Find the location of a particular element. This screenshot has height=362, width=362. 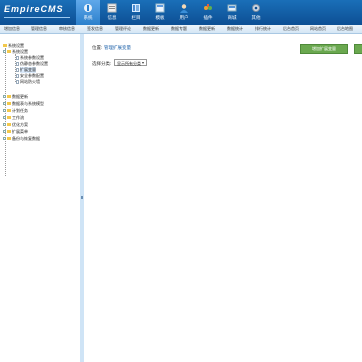

tree-root-system-settings: 系统设置 is located at coordinates (13, 45).